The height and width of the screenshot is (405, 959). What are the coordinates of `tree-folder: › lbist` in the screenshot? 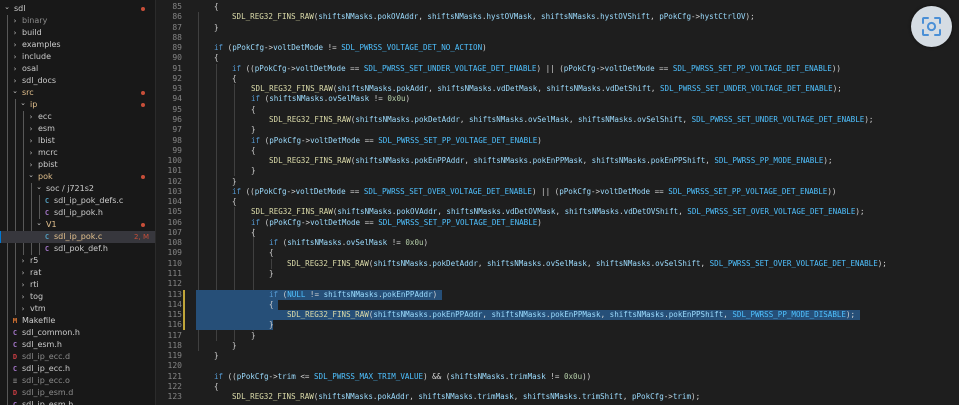 It's located at (77, 141).